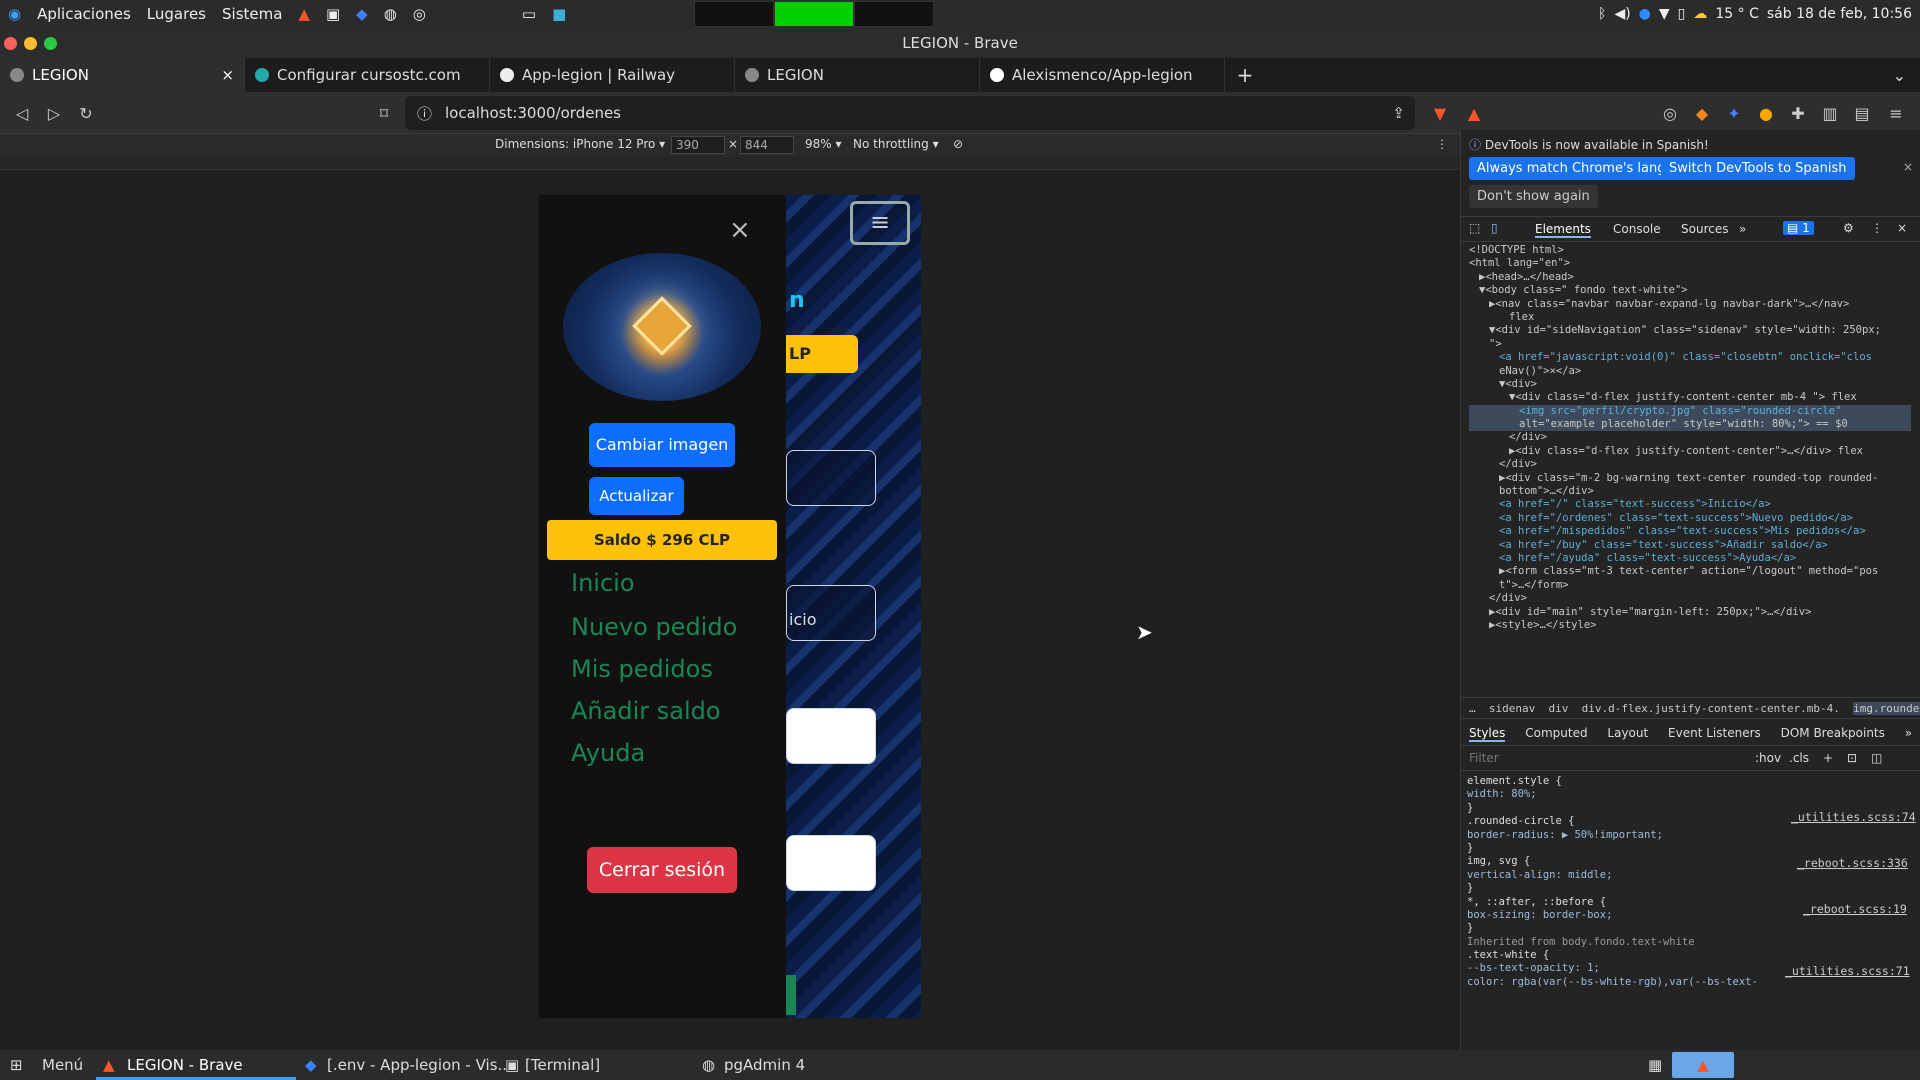 Image resolution: width=1920 pixels, height=1080 pixels. I want to click on dom-node-line: <!DOCTYPE html>, so click(1690, 250).